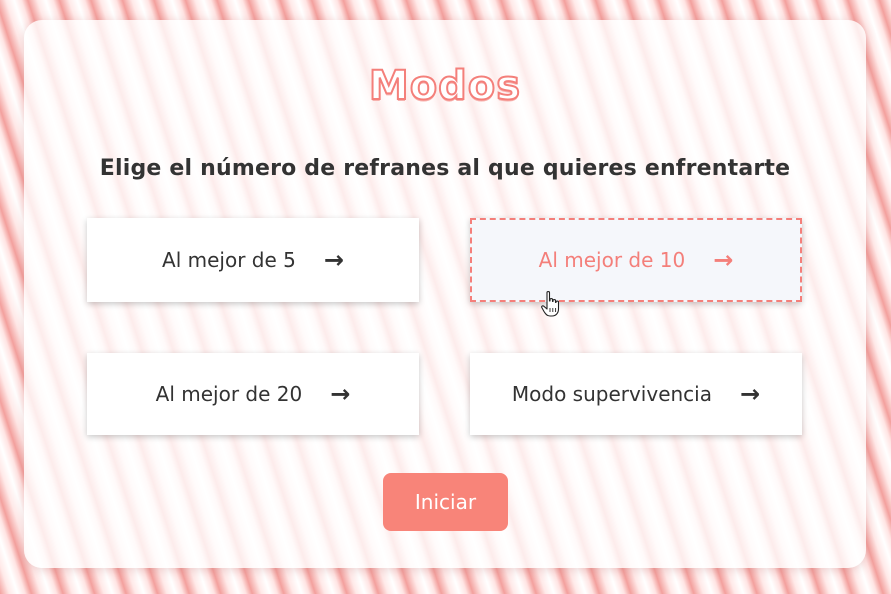 This screenshot has height=594, width=891. What do you see at coordinates (612, 260) in the screenshot?
I see `mode-label: Al mejor de 10` at bounding box center [612, 260].